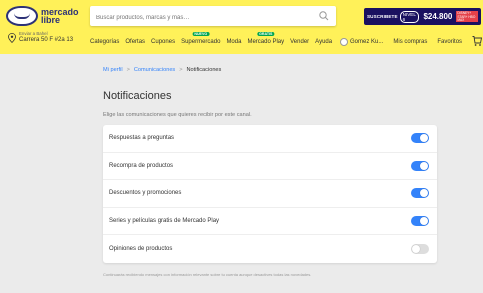  I want to click on nav-moda: Moda, so click(233, 42).